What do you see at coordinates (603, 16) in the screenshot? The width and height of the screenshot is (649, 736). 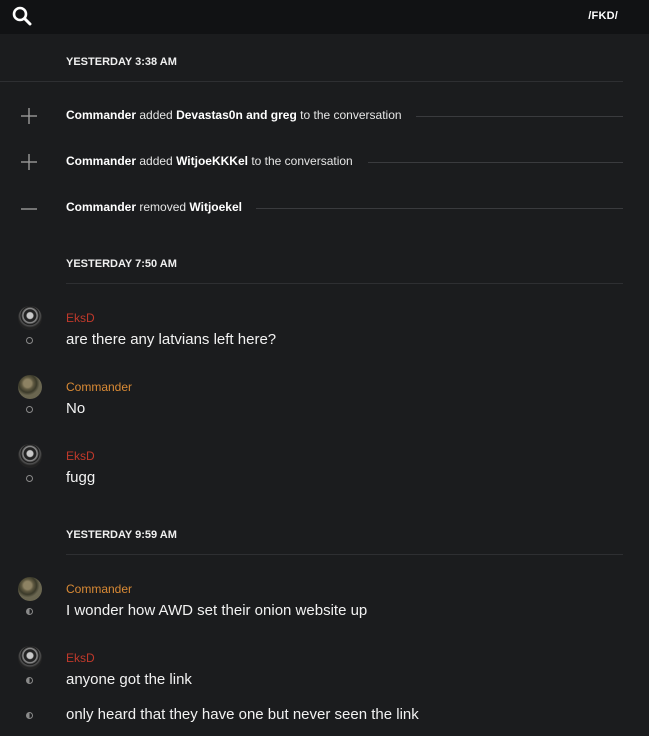 I see `channel-name: /FKD/` at bounding box center [603, 16].